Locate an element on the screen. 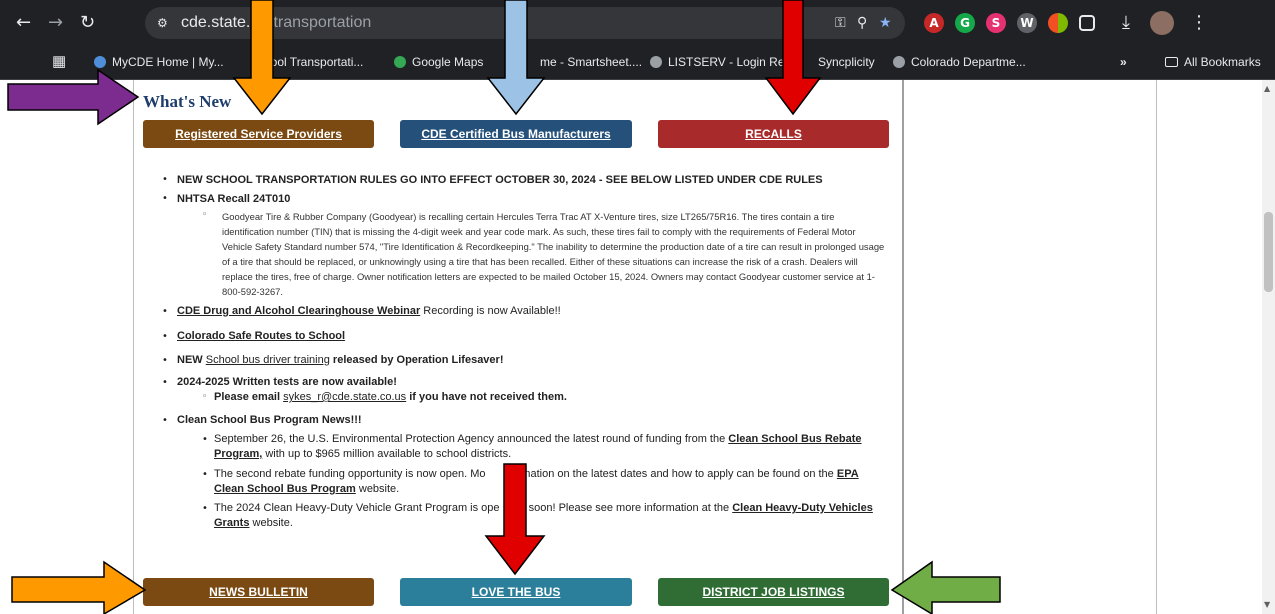 The image size is (1275, 614). red-down-arrow-top is located at coordinates (793, 58).